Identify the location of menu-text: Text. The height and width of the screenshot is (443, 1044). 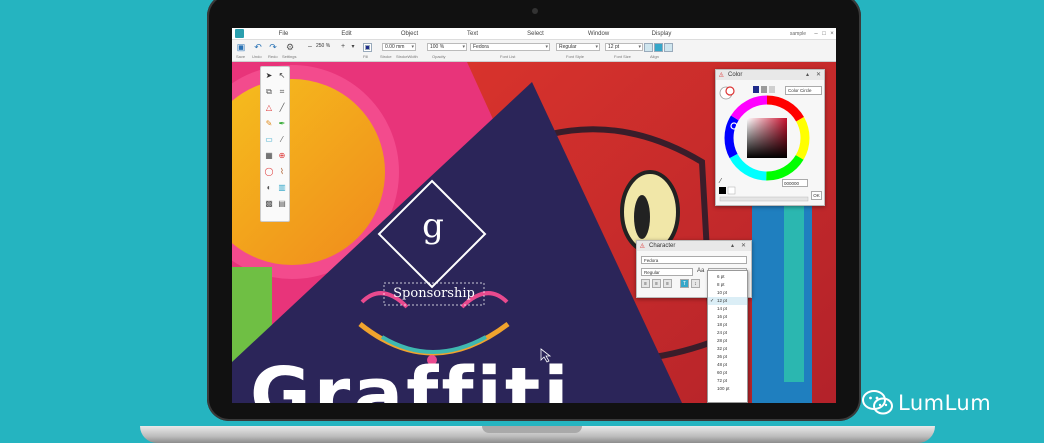
(472, 34).